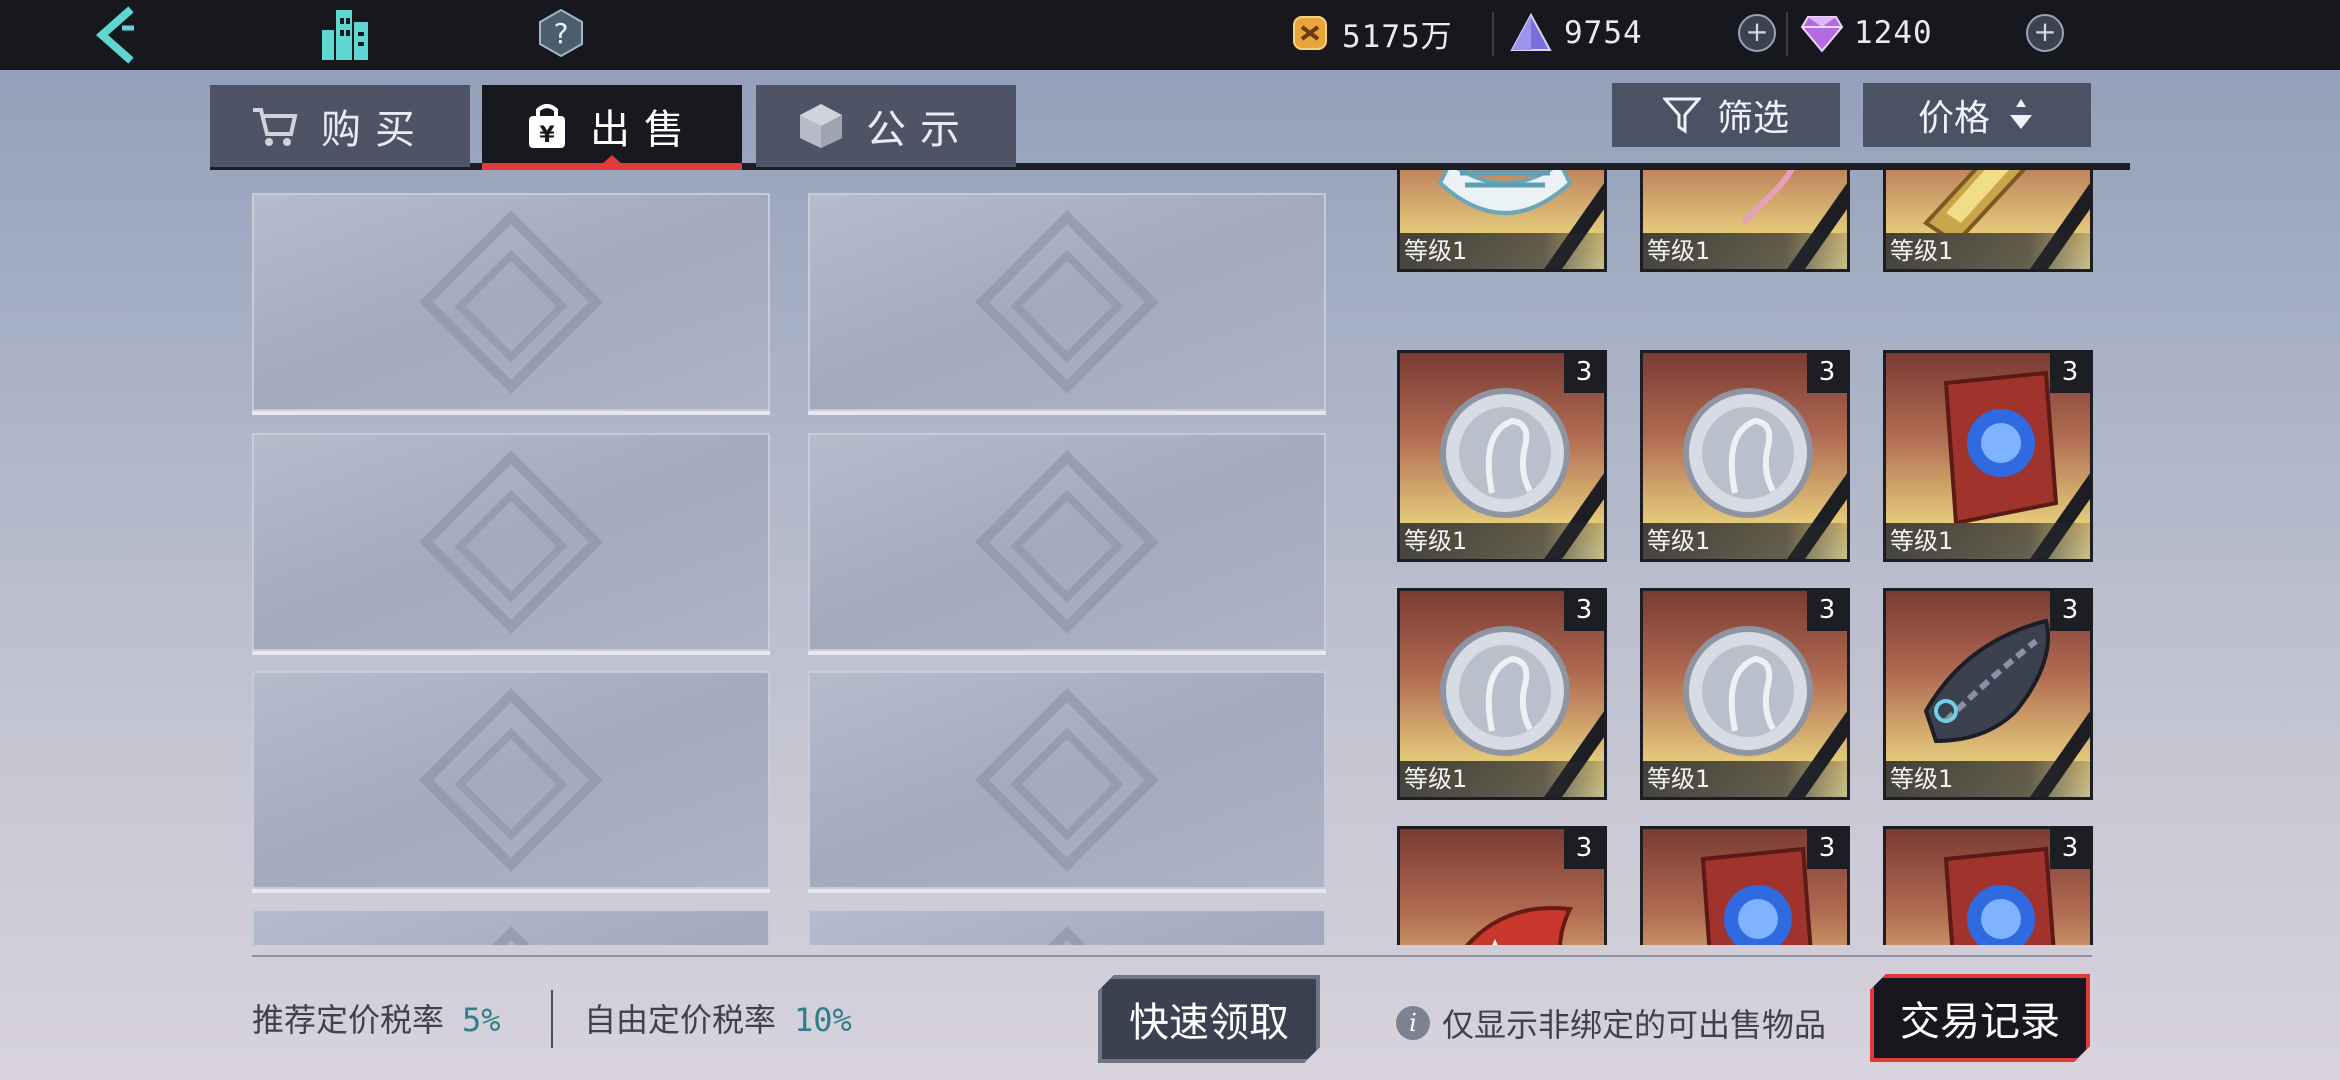 Image resolution: width=2340 pixels, height=1080 pixels. I want to click on city-button, so click(346, 34).